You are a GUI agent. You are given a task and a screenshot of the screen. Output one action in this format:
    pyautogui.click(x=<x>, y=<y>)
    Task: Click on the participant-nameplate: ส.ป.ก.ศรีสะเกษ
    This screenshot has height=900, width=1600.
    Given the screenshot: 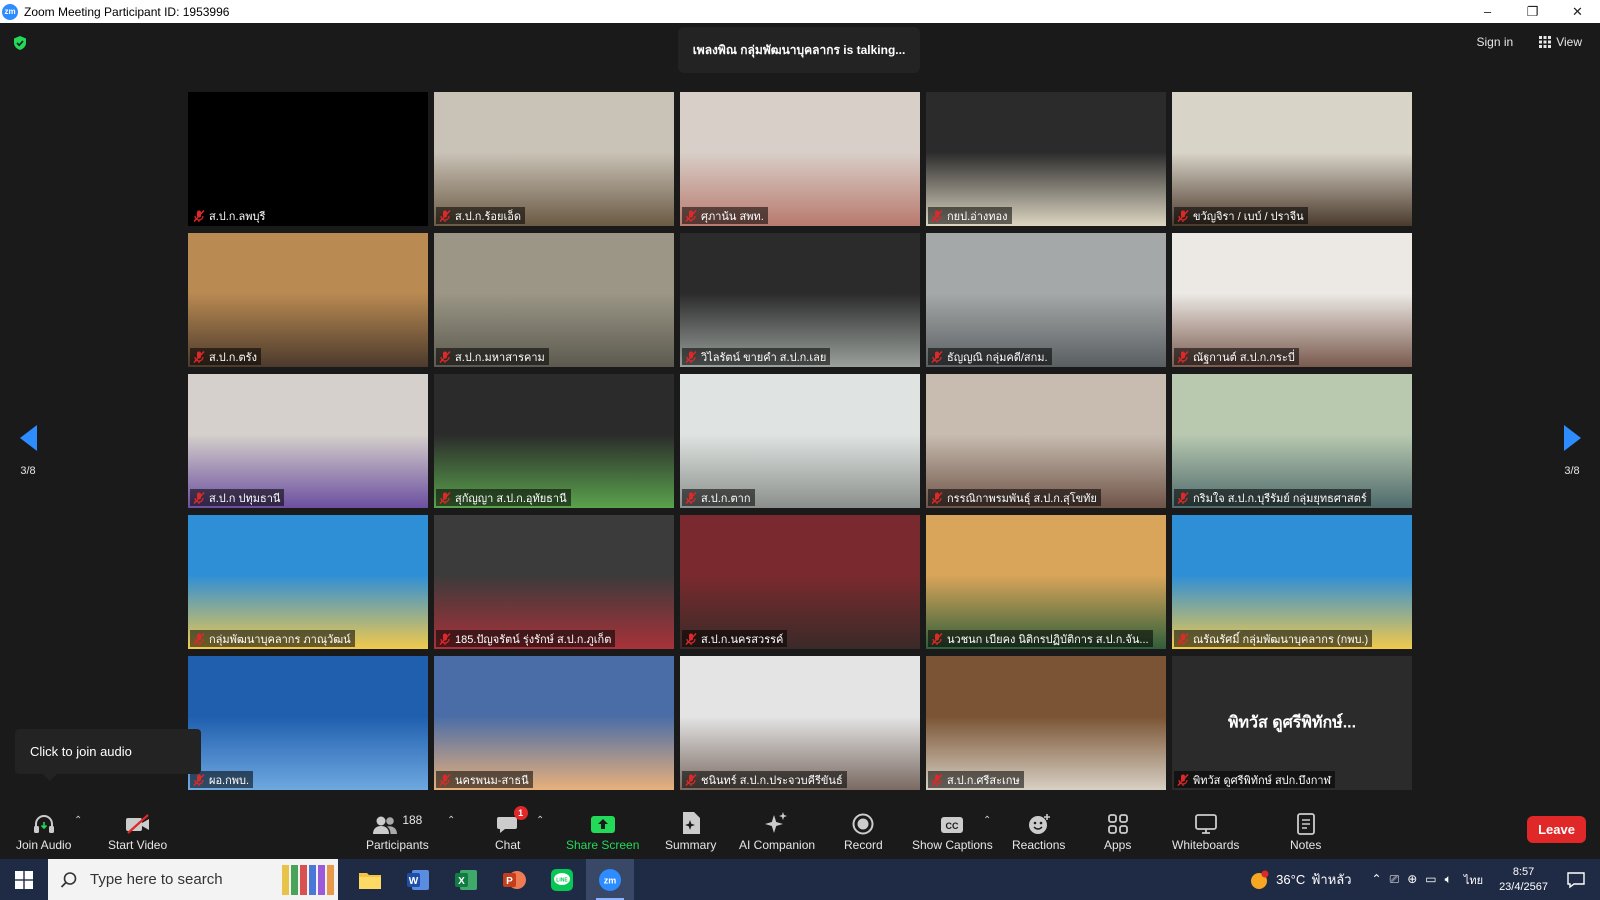 What is the action you would take?
    pyautogui.click(x=976, y=779)
    